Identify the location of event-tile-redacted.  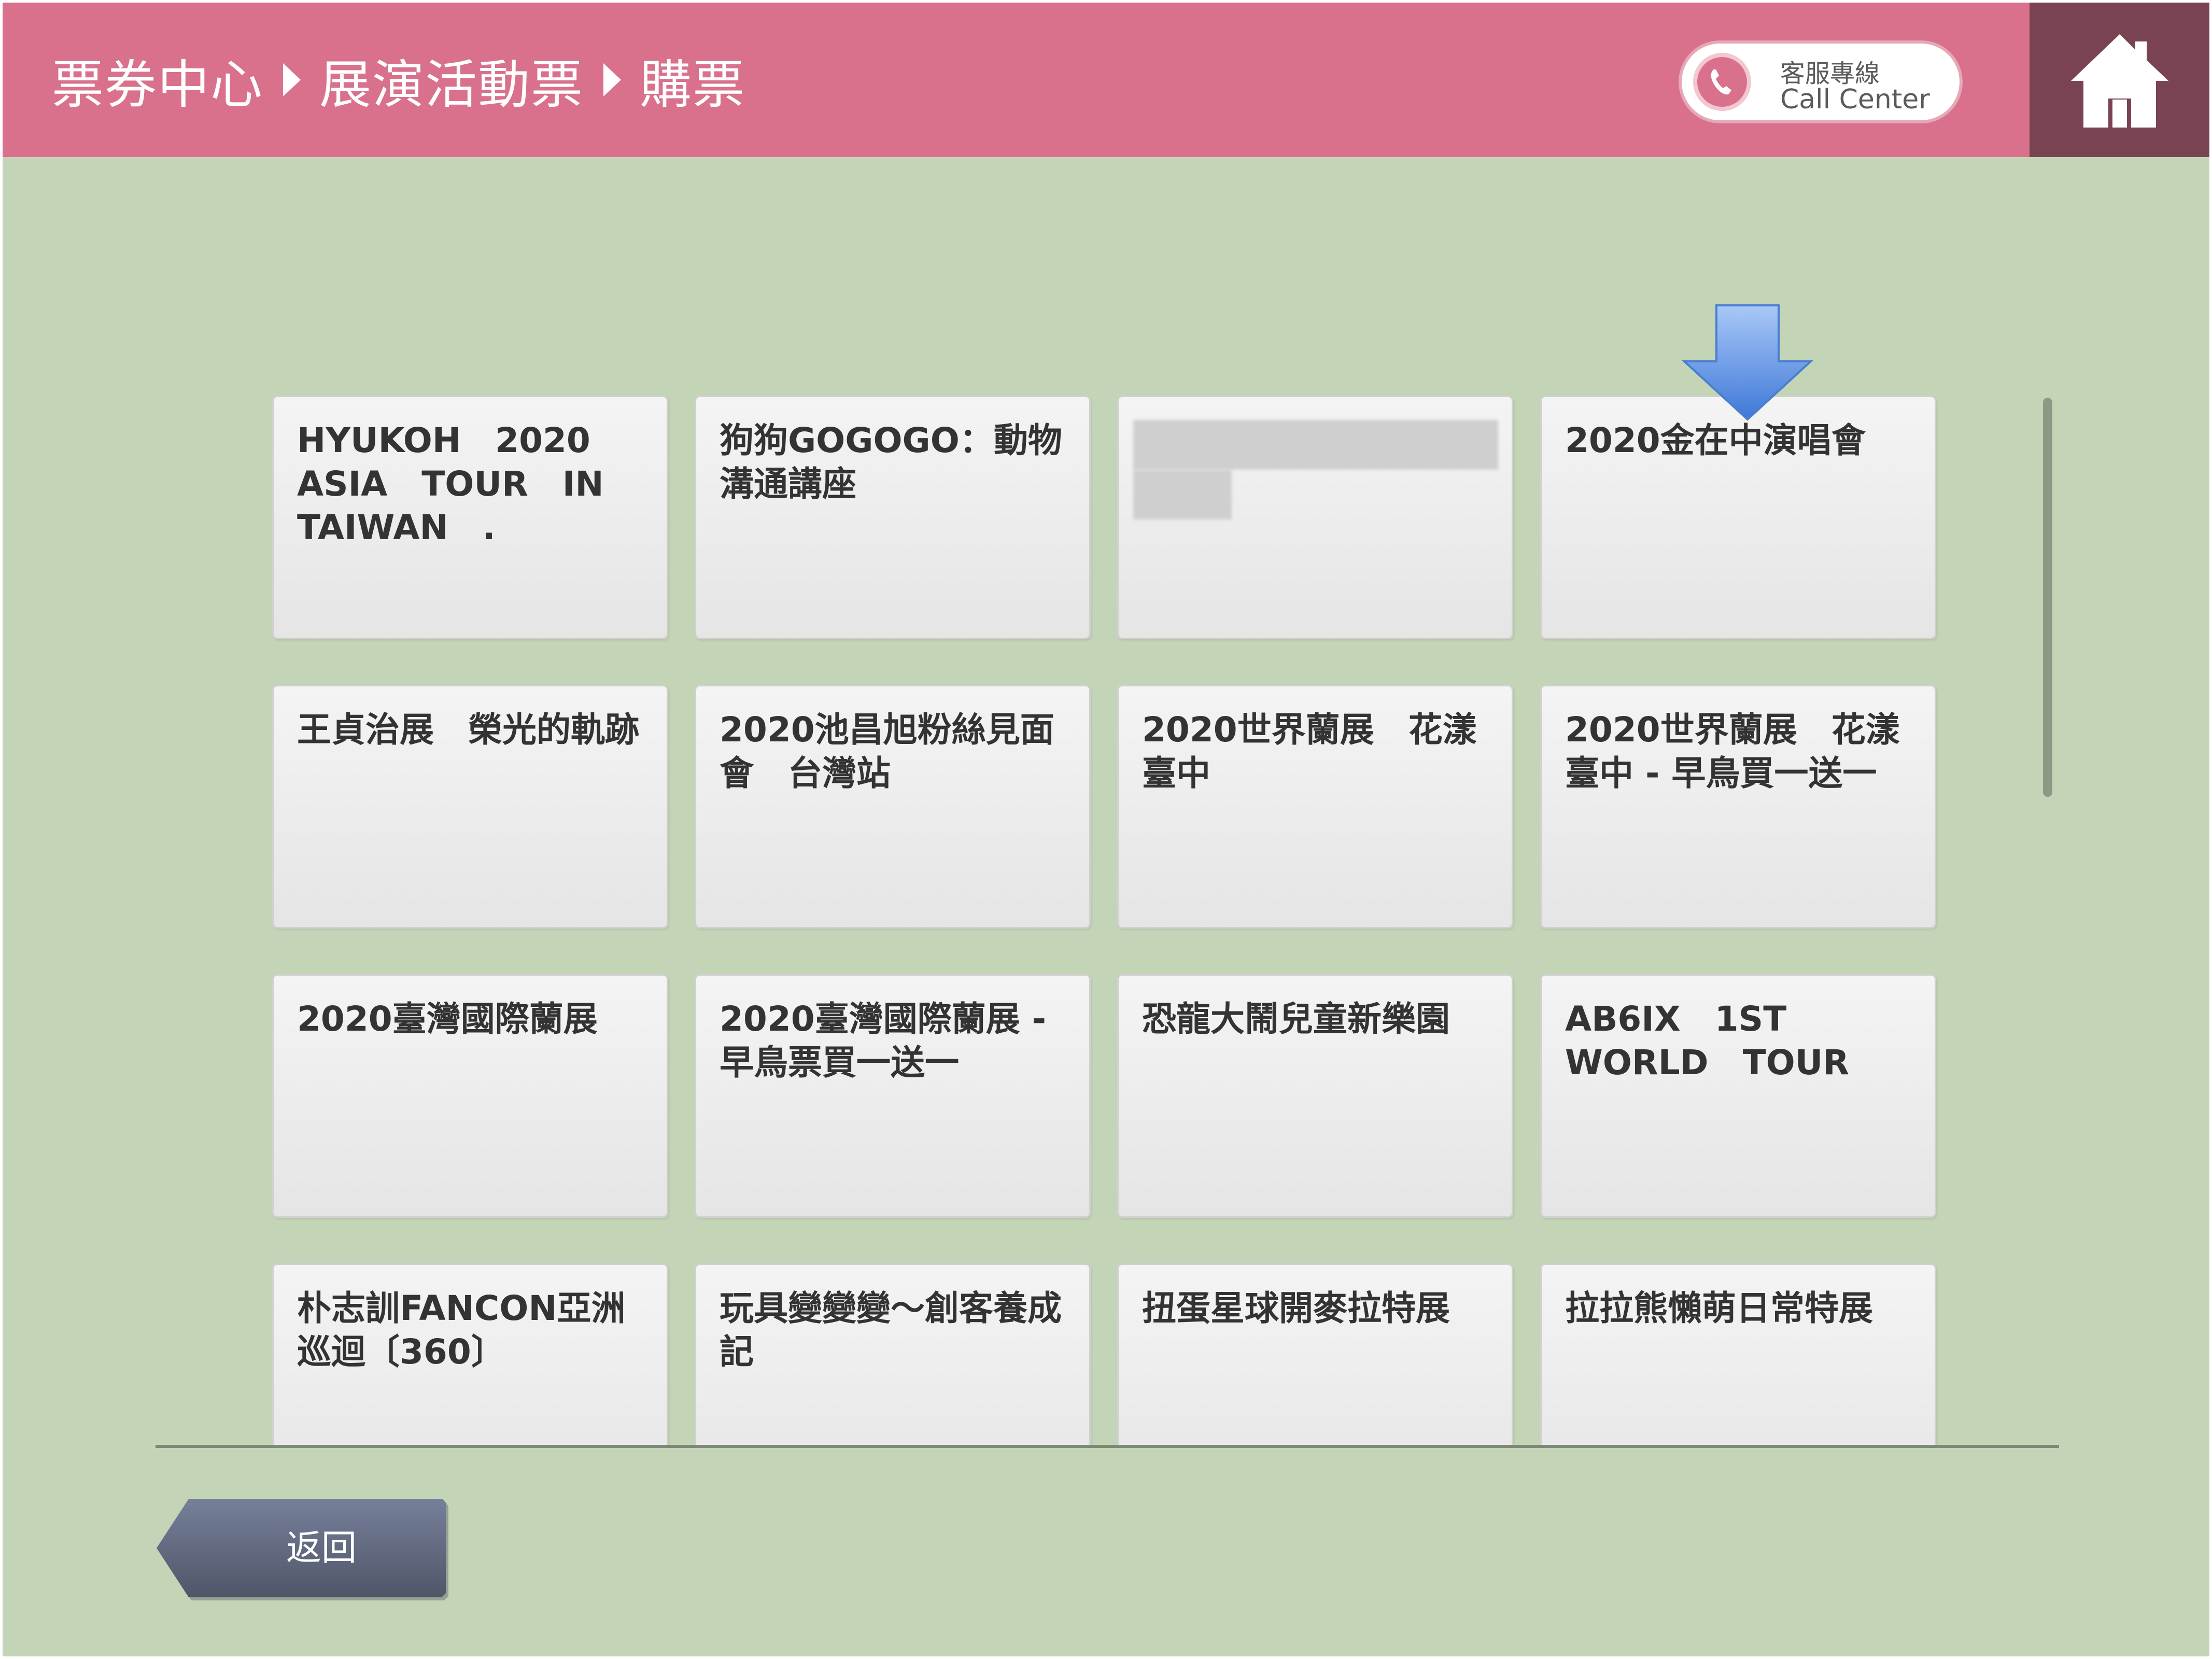
(1315, 517).